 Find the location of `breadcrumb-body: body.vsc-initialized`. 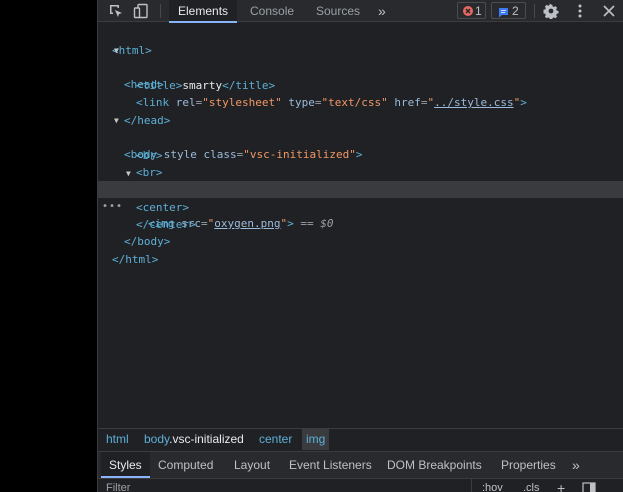

breadcrumb-body: body.vsc-initialized is located at coordinates (194, 439).